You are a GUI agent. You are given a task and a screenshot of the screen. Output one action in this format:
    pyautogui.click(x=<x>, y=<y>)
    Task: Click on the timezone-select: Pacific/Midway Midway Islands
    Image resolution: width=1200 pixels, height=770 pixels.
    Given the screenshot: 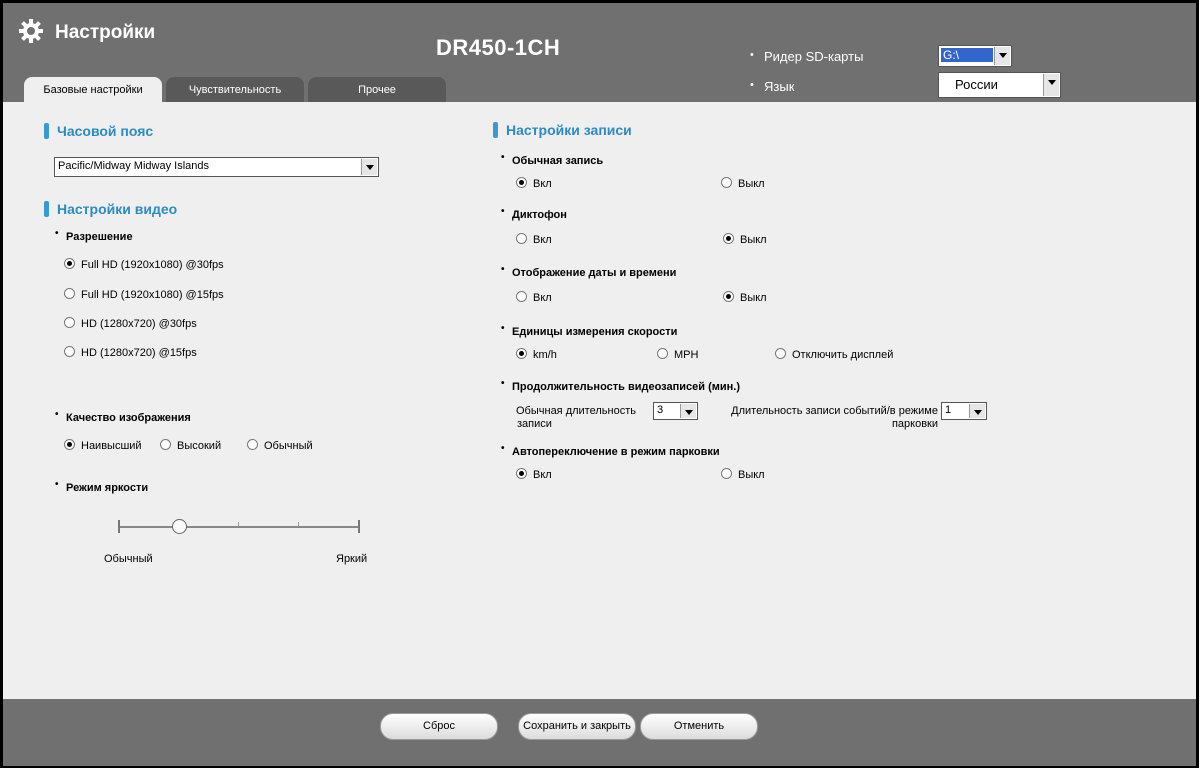 What is the action you would take?
    pyautogui.click(x=216, y=167)
    